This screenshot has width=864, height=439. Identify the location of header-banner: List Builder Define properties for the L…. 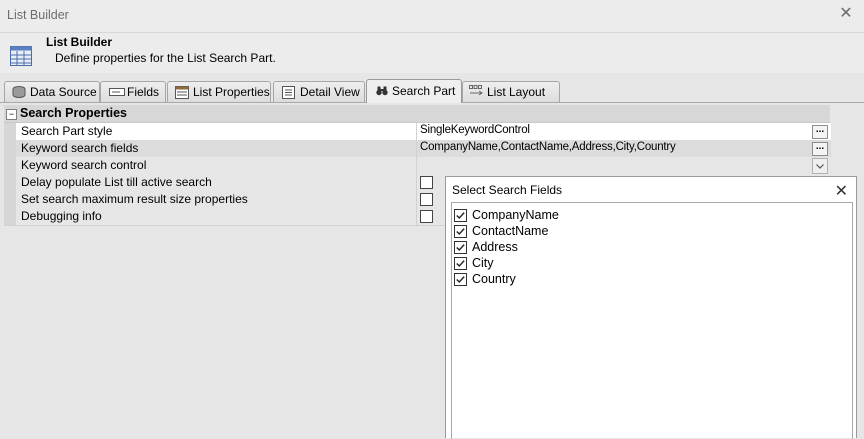
(432, 53).